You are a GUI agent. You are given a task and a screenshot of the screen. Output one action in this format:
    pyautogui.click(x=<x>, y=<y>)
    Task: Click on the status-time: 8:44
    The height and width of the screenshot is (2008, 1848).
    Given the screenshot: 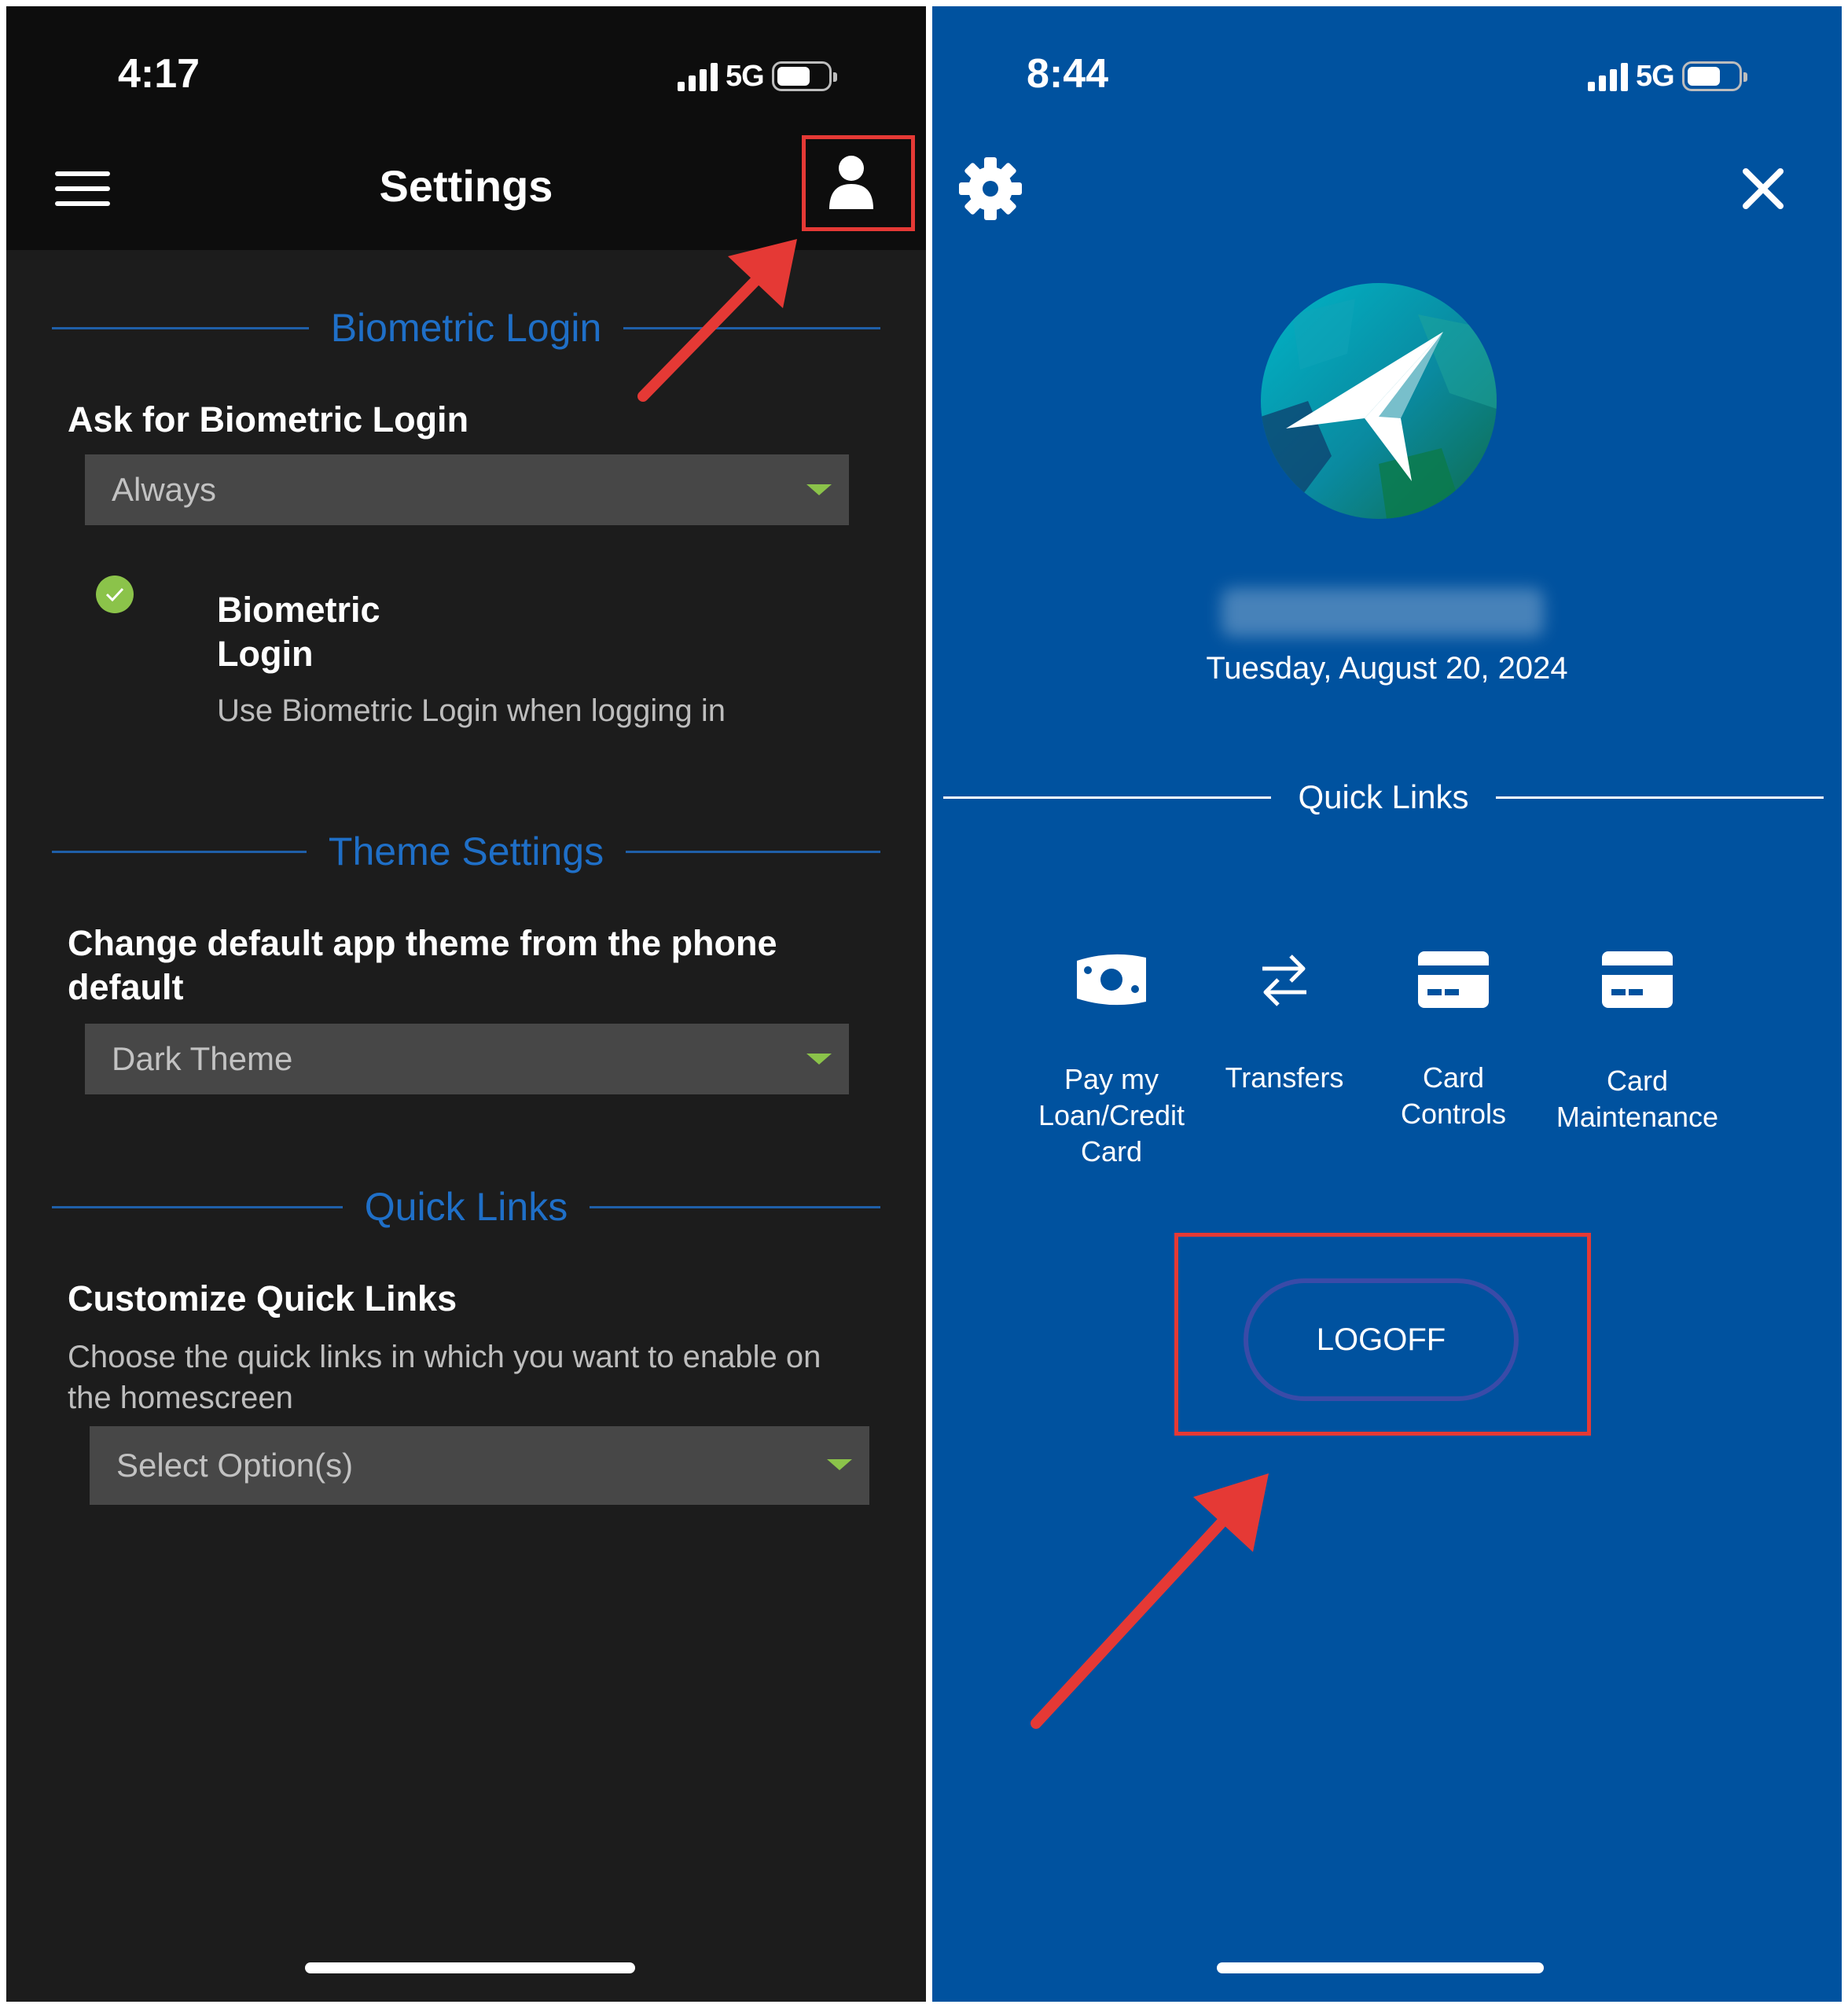 What is the action you would take?
    pyautogui.click(x=1068, y=74)
    